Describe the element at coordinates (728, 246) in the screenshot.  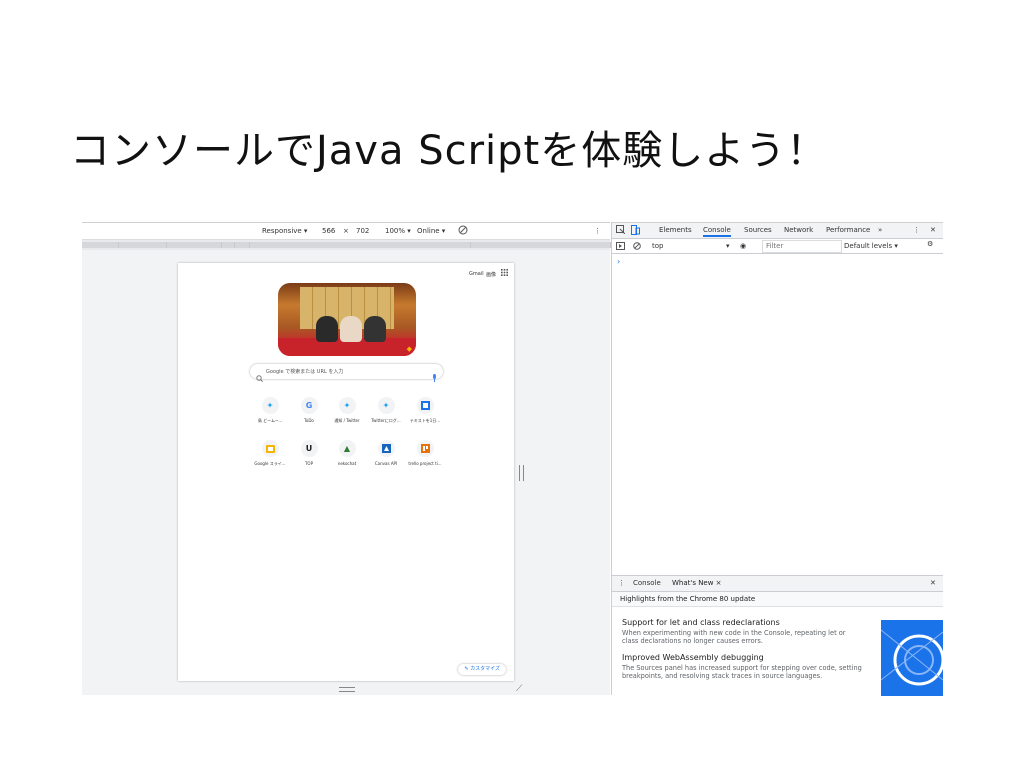
I see `context-dropdown-arrow: ▾` at that location.